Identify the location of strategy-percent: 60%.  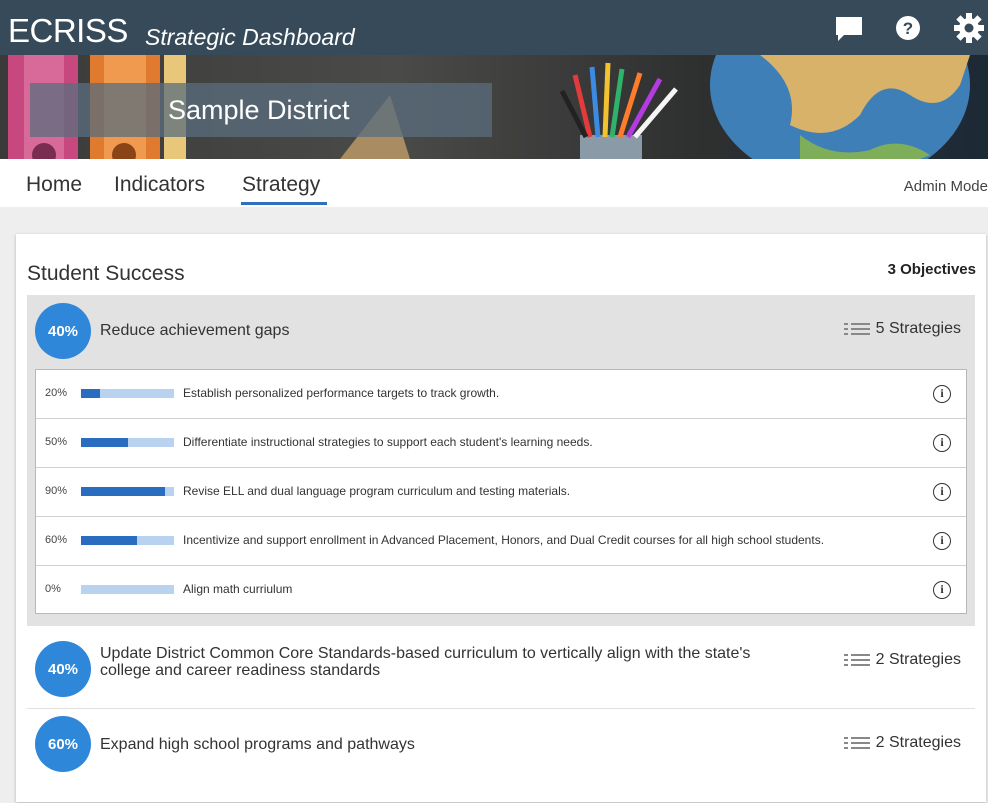
(56, 540).